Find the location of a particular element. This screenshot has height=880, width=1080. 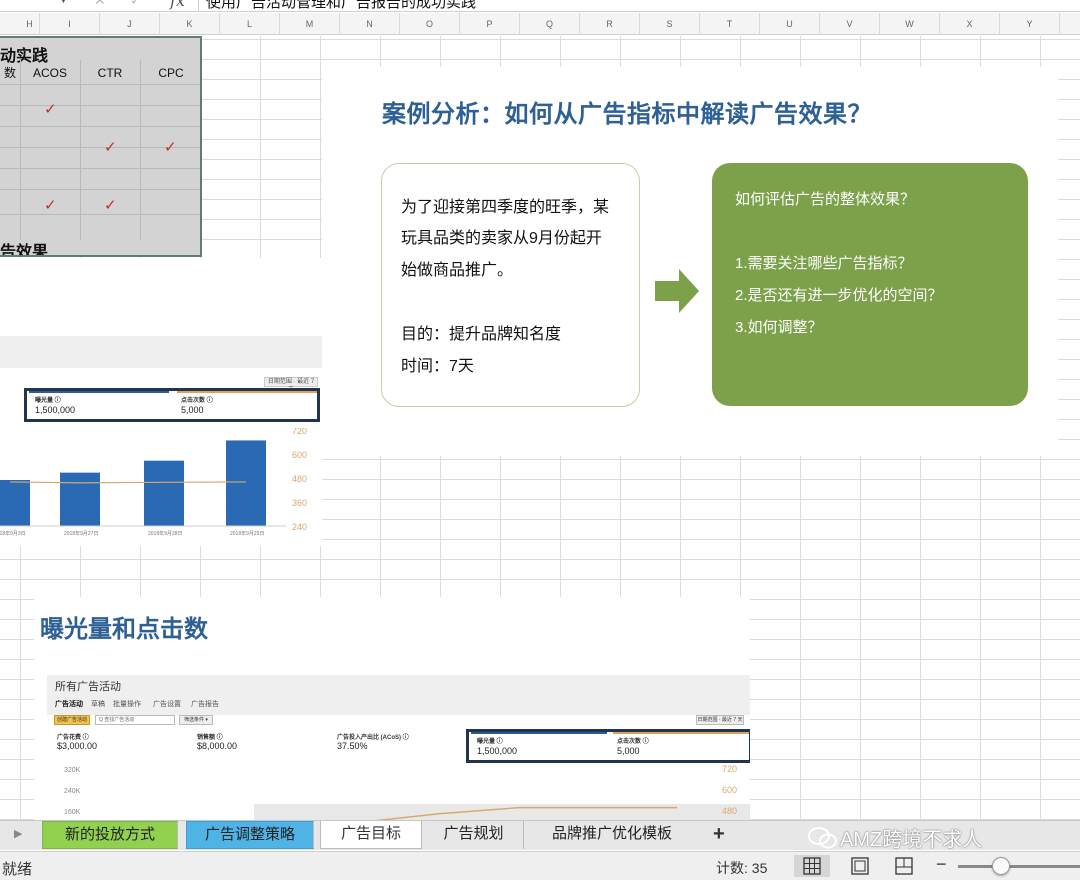

column-header-cell: T is located at coordinates (730, 24).